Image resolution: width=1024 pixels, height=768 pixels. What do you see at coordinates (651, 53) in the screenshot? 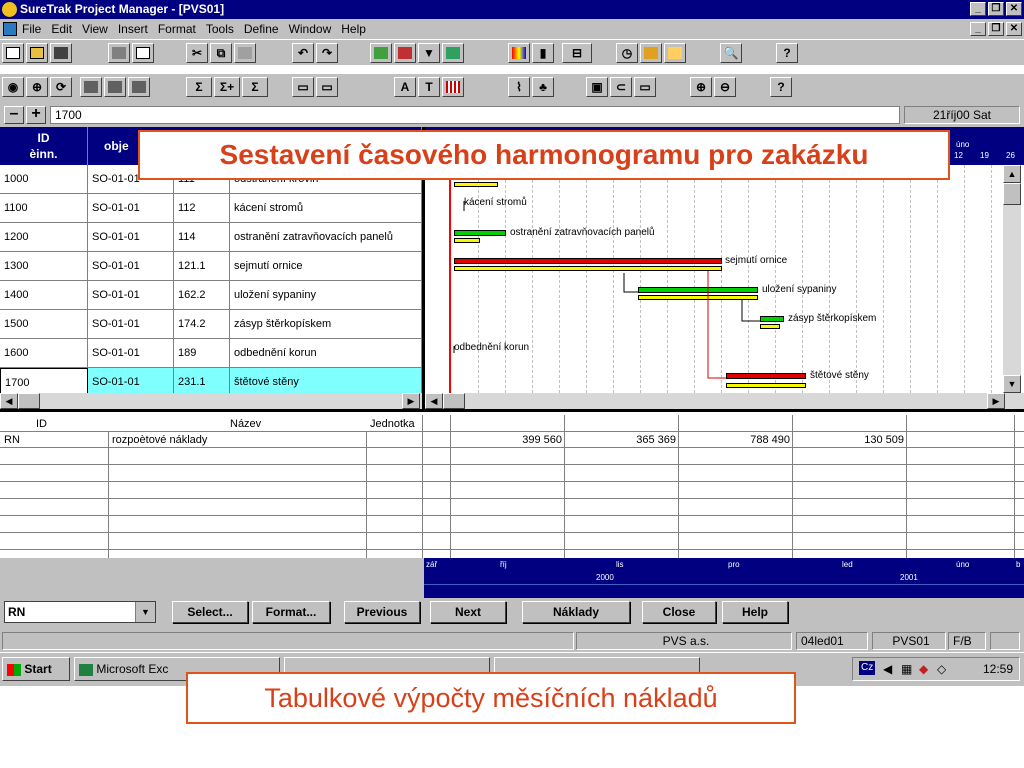
I see `organize-icon` at bounding box center [651, 53].